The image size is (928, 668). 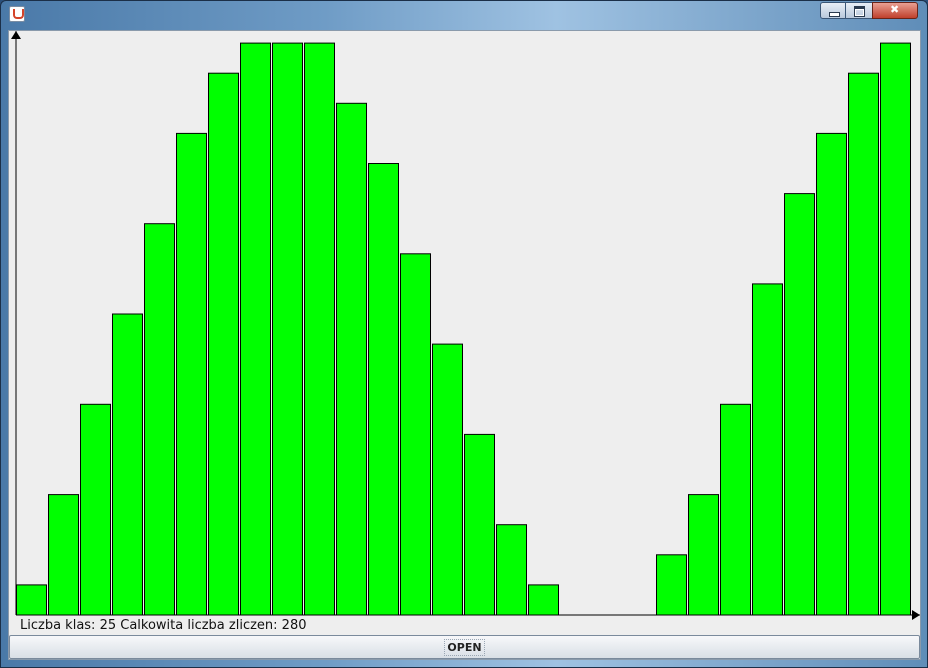 I want to click on open-button-label: OPEN, so click(x=464, y=647).